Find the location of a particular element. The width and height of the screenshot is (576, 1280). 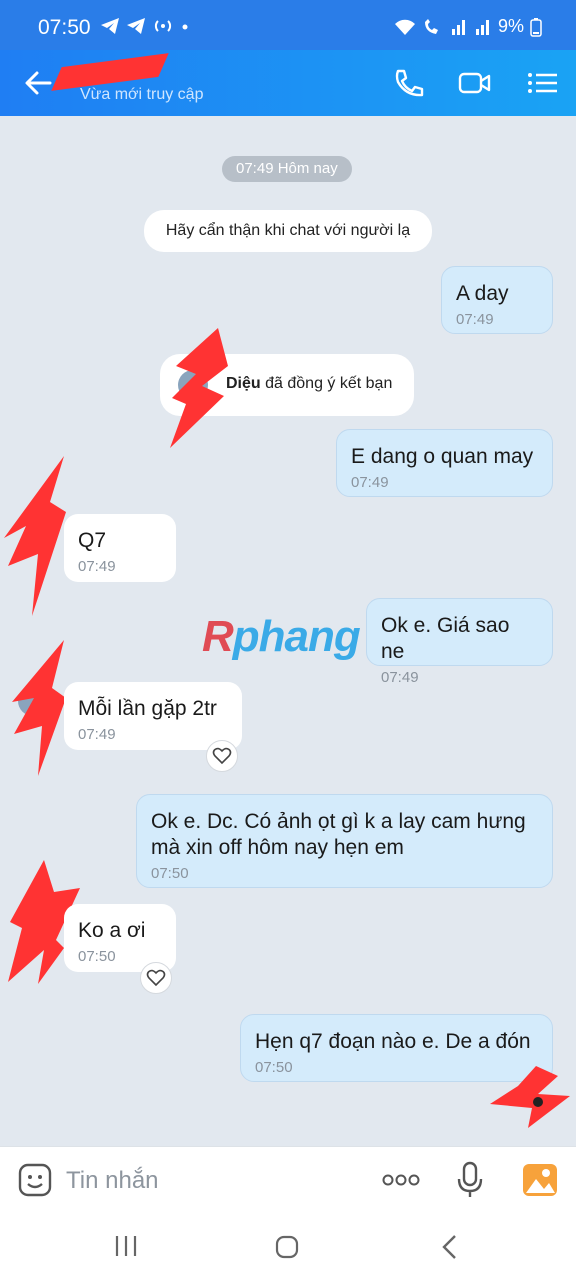

message-bubble-in: Q7 07:49 is located at coordinates (120, 548).